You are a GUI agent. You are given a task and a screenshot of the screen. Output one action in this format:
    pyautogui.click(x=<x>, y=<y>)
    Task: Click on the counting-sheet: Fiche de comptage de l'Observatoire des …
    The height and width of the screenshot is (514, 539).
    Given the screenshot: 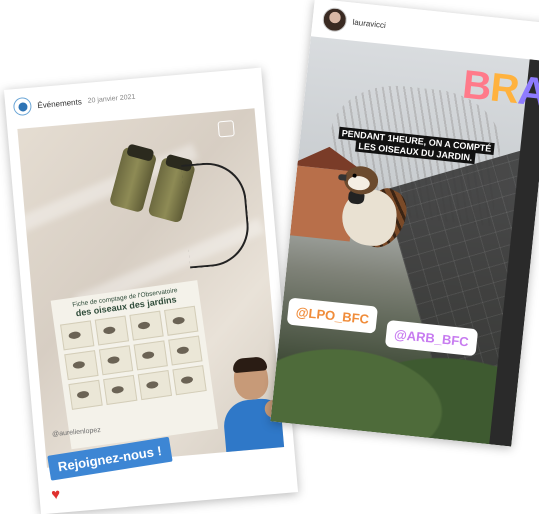 What is the action you would take?
    pyautogui.click(x=134, y=365)
    